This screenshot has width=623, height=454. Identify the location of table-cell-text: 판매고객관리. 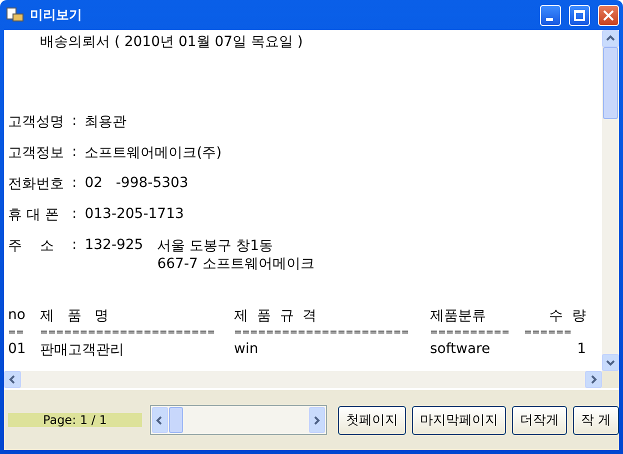
(82, 350).